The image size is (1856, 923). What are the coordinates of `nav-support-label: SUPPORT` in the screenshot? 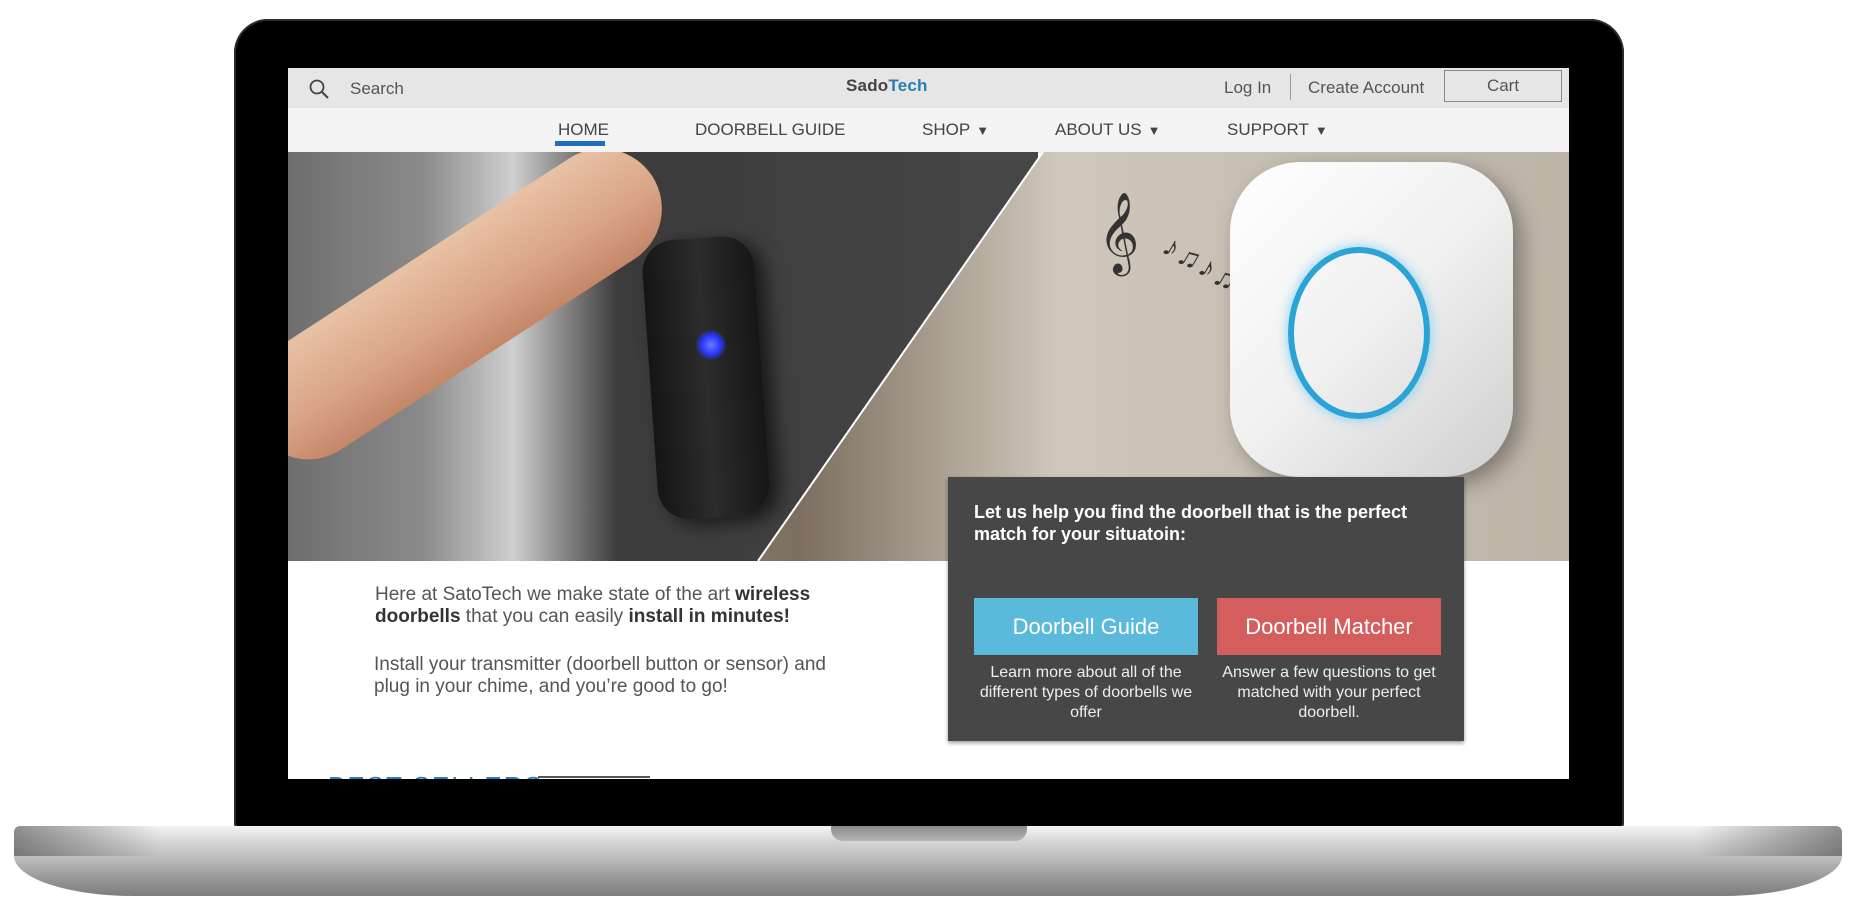 It's located at (1268, 129).